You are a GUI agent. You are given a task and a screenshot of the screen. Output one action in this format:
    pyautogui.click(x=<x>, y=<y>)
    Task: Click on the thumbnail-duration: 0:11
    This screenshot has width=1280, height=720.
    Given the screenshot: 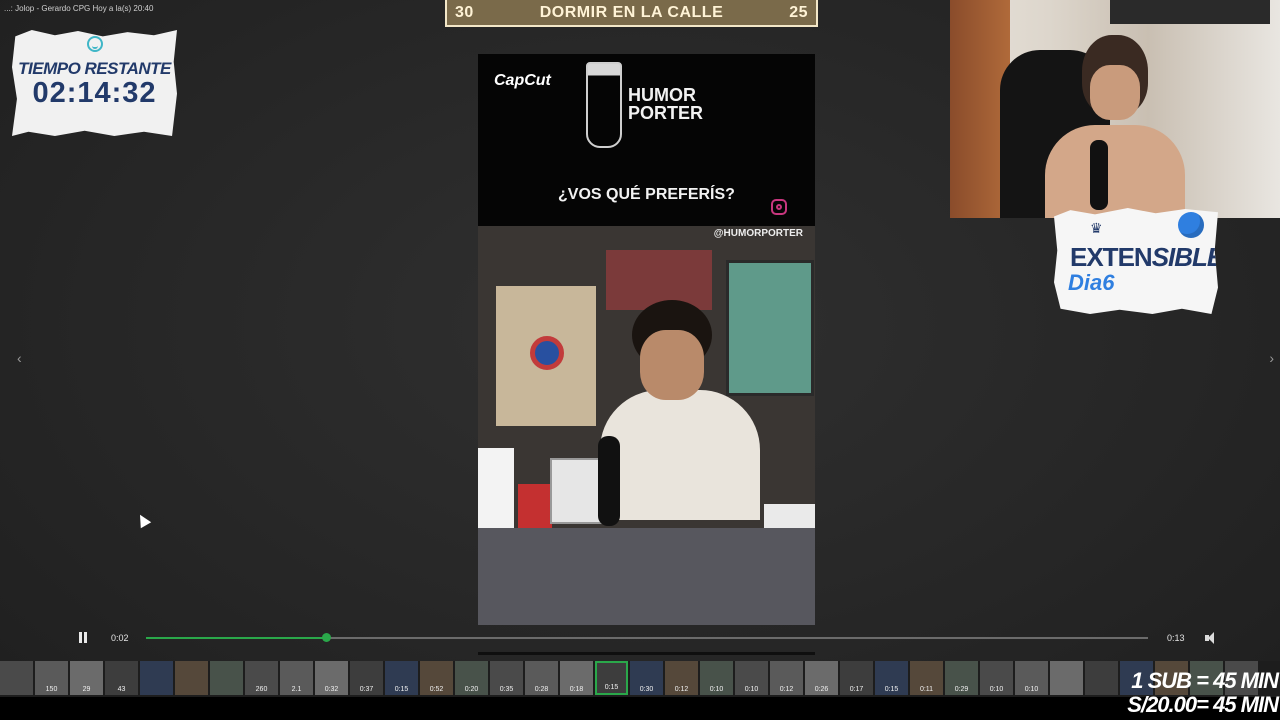 What is the action you would take?
    pyautogui.click(x=926, y=689)
    